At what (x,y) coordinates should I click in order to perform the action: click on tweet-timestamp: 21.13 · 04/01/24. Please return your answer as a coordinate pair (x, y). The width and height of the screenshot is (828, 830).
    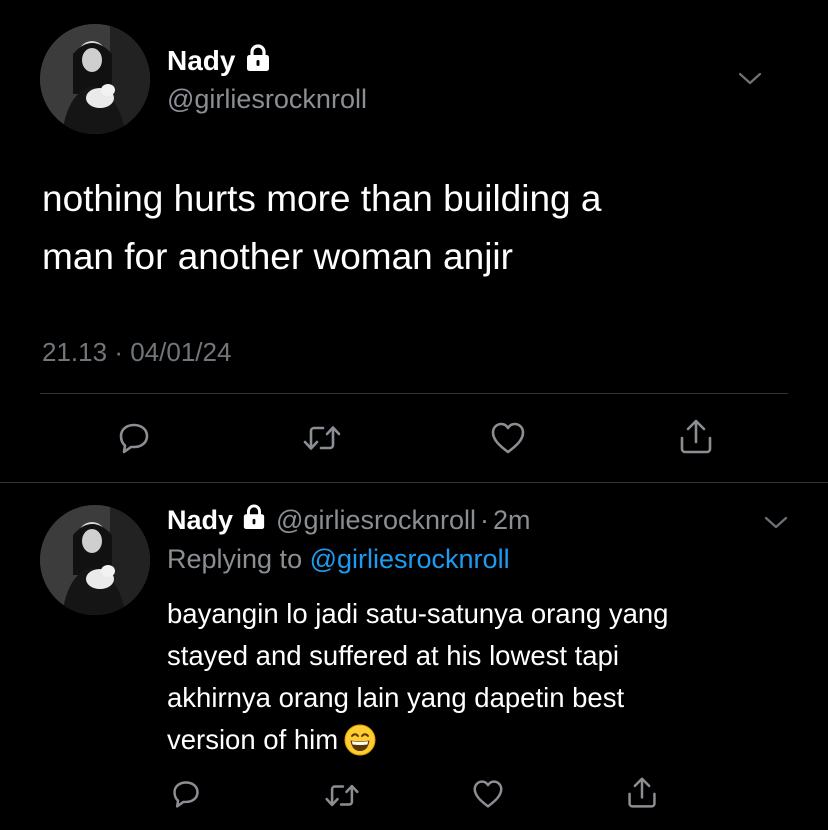
    Looking at the image, I should click on (136, 352).